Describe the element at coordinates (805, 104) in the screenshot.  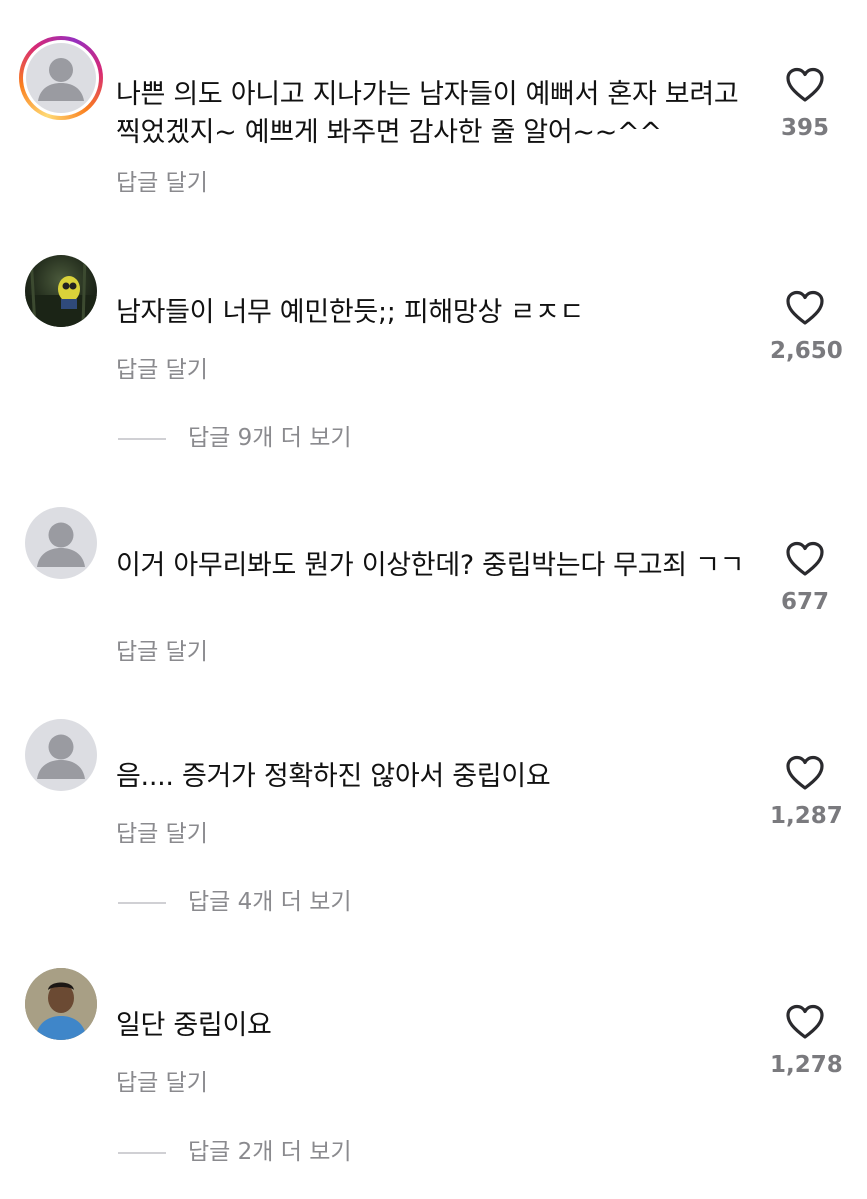
I see `like-group: 395` at that location.